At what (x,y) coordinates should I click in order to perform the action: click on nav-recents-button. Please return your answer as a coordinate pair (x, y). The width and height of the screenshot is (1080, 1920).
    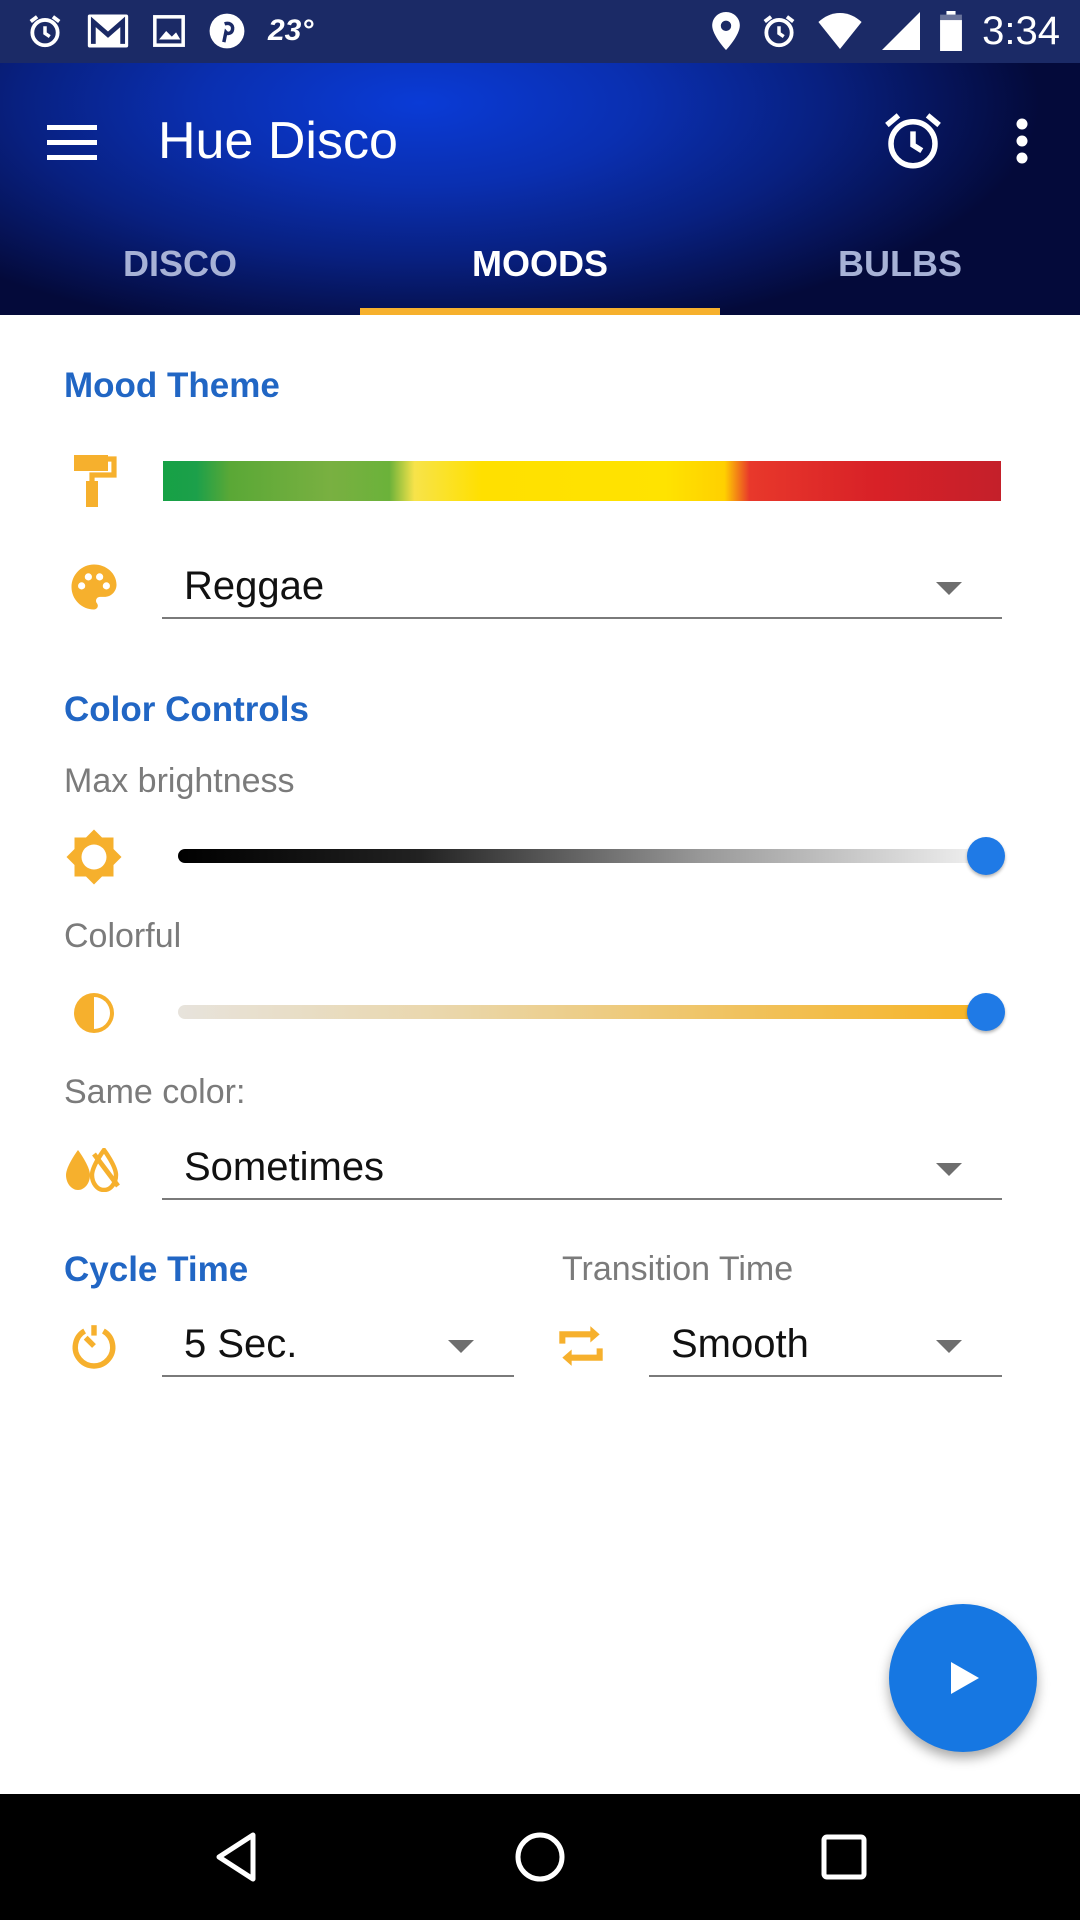
    Looking at the image, I should click on (844, 1857).